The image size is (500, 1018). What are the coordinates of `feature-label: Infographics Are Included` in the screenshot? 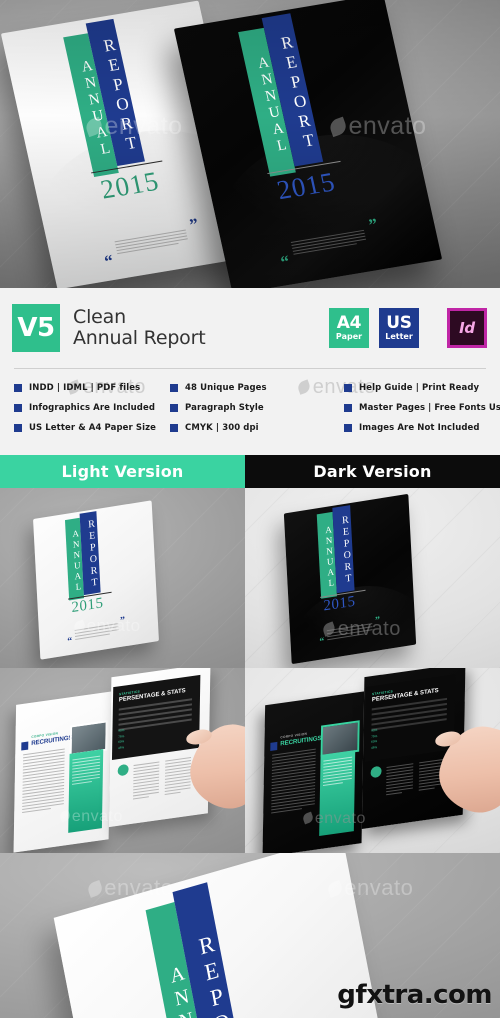 It's located at (92, 408).